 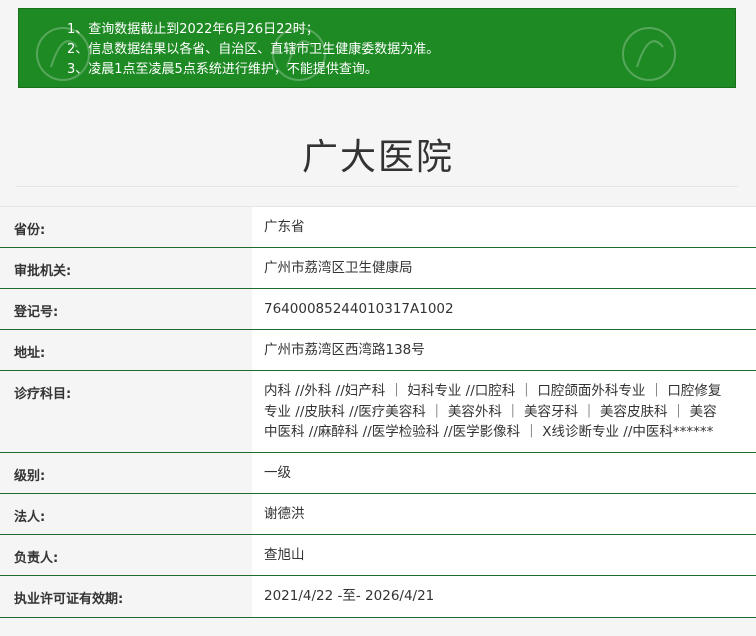 What do you see at coordinates (504, 596) in the screenshot?
I see `row-value: 2021/4/22 -至- 2026/4/21` at bounding box center [504, 596].